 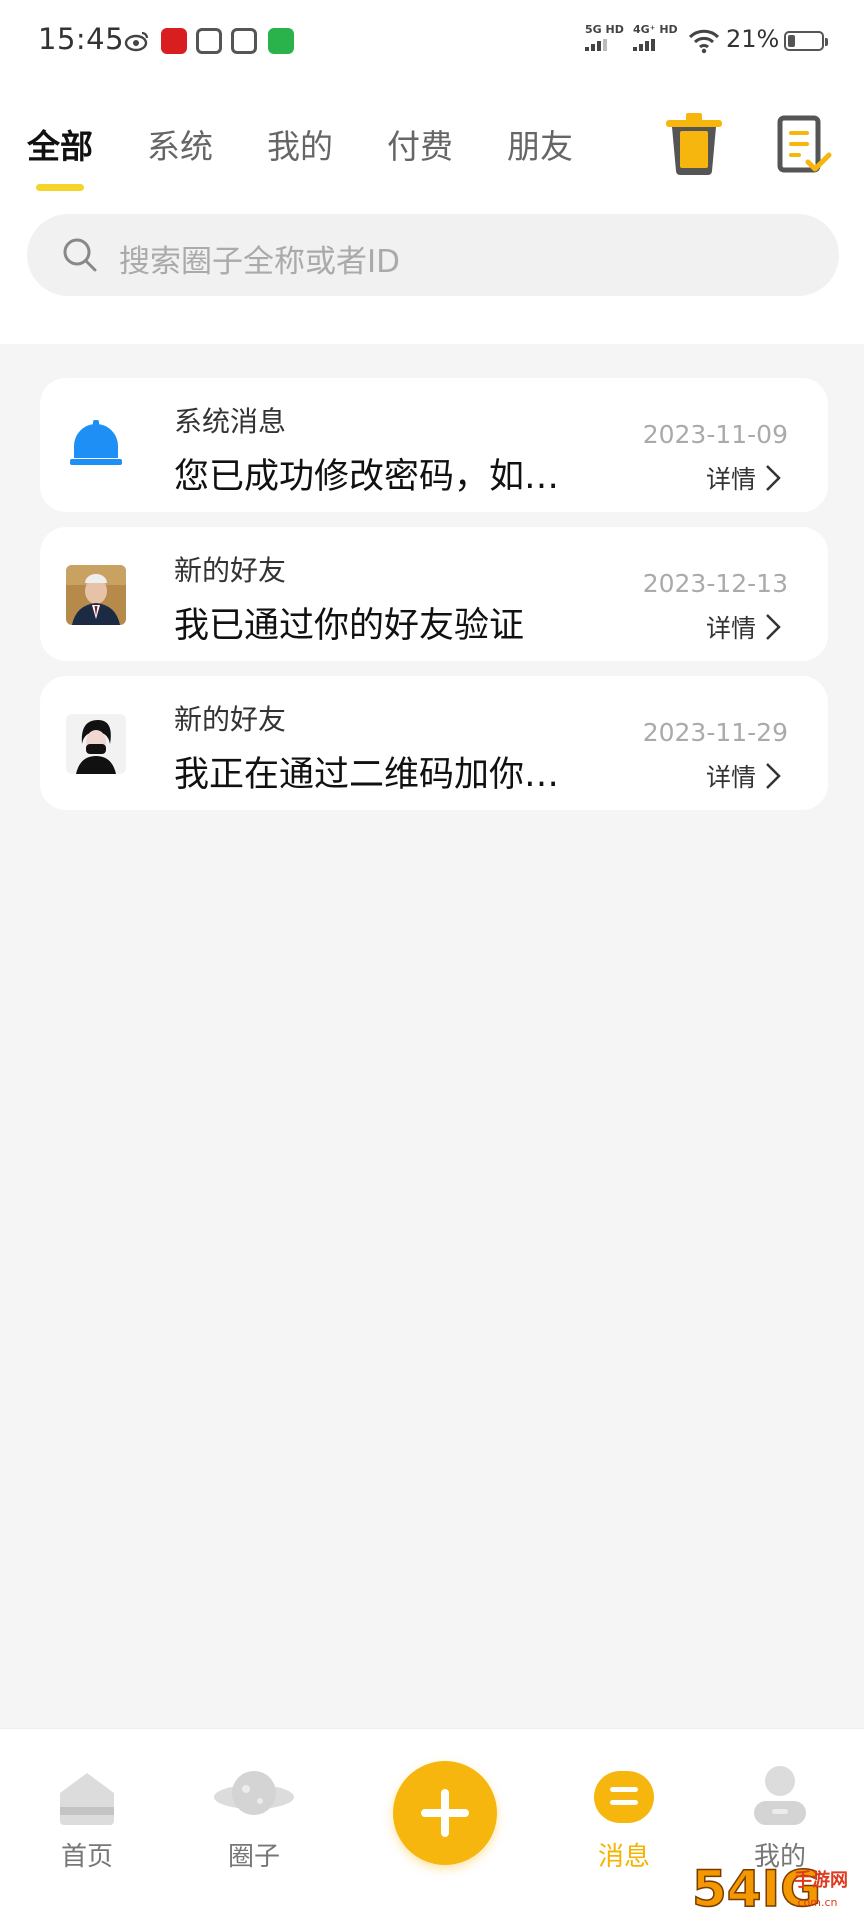 What do you see at coordinates (604, 37) in the screenshot?
I see `signal-5g: 5G HD` at bounding box center [604, 37].